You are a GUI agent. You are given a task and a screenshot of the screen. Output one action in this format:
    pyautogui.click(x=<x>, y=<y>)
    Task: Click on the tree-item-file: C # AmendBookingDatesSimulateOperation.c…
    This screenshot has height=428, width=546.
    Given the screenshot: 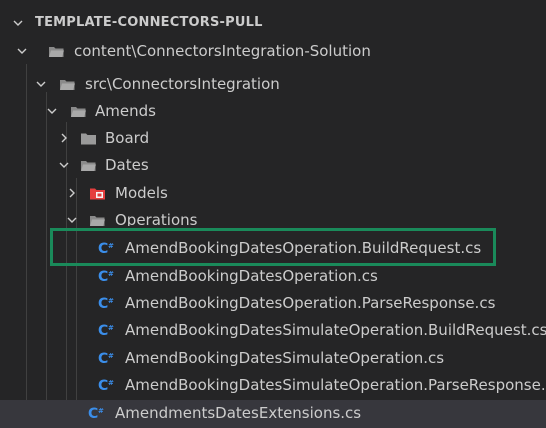 What is the action you would take?
    pyautogui.click(x=273, y=358)
    